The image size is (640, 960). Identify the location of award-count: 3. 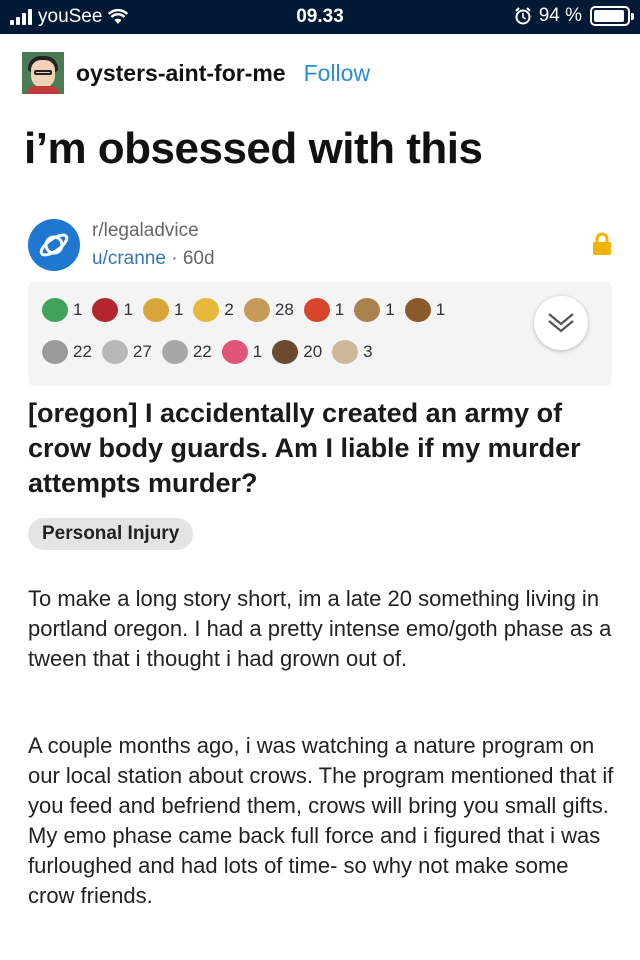
(368, 351).